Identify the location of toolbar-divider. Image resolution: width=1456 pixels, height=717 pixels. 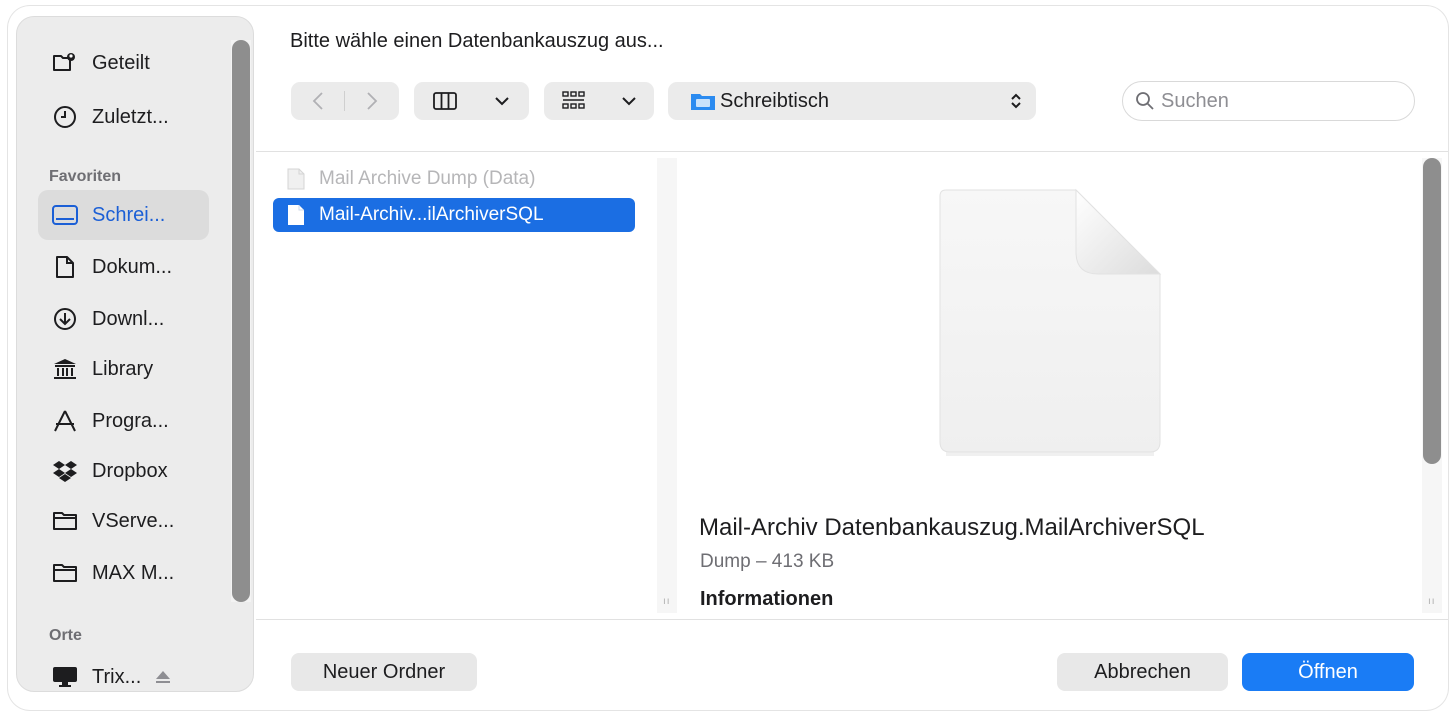
(852, 151).